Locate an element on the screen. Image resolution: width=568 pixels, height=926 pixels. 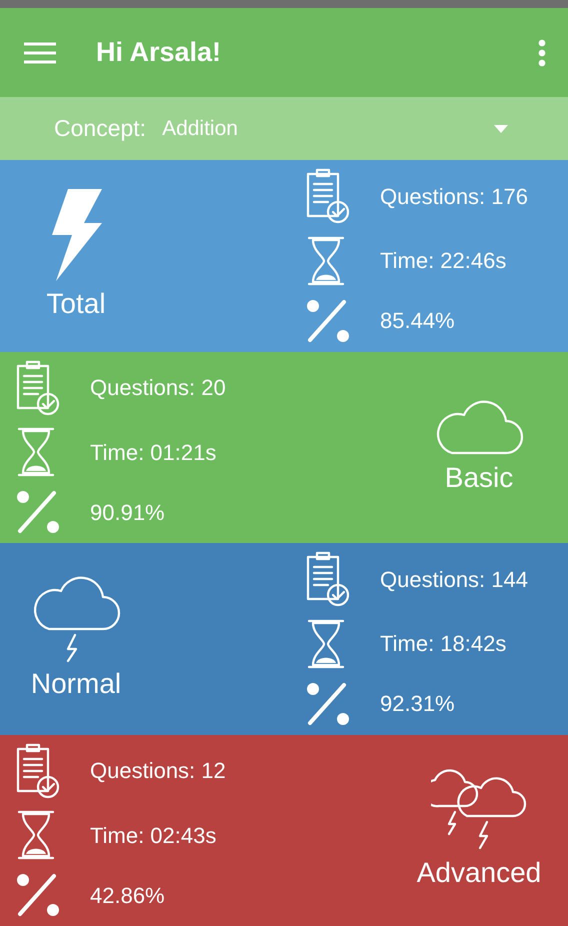
stat-text: Time: 01:21s is located at coordinates (153, 452).